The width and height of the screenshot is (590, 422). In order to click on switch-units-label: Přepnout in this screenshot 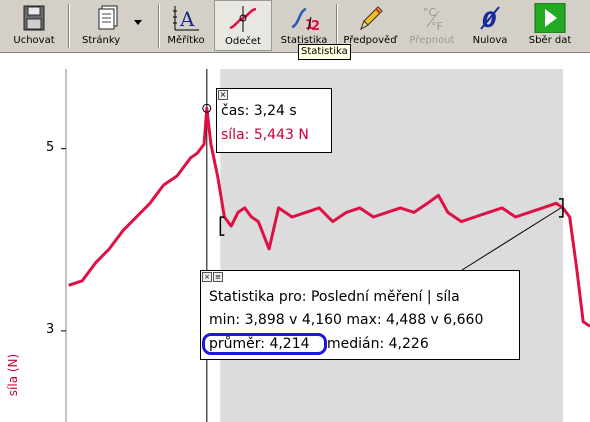, I will do `click(432, 40)`.